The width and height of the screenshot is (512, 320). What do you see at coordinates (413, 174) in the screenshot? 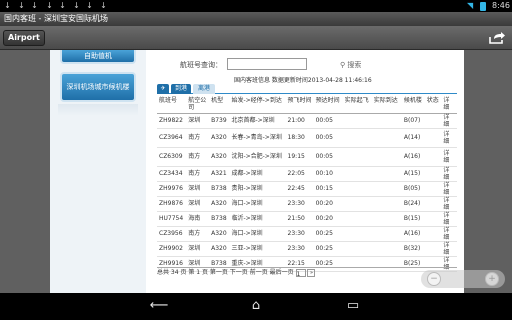
I see `cell-terminal: A(15)` at bounding box center [413, 174].